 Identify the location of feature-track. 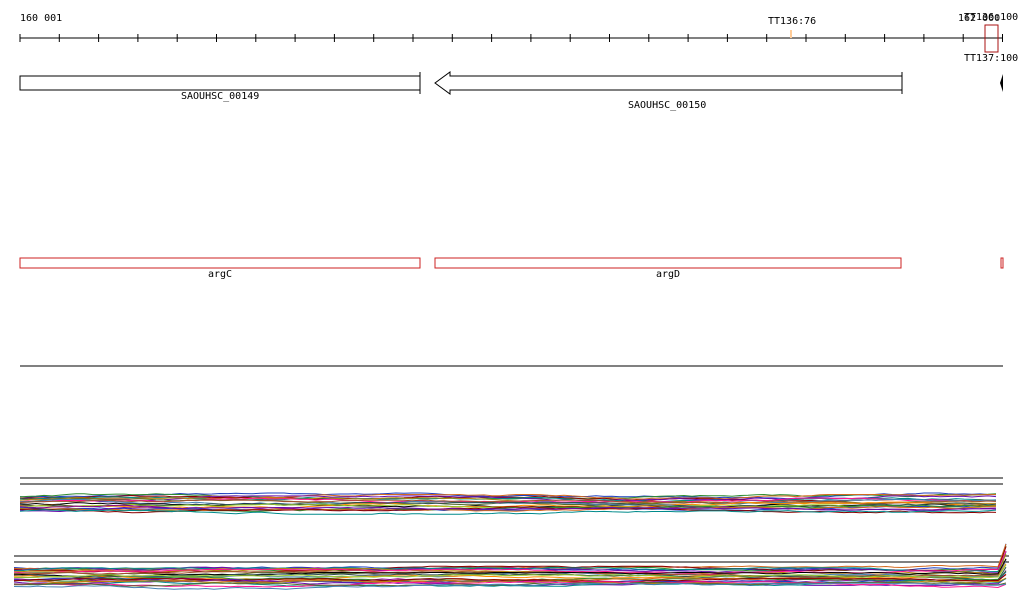
(511, 263).